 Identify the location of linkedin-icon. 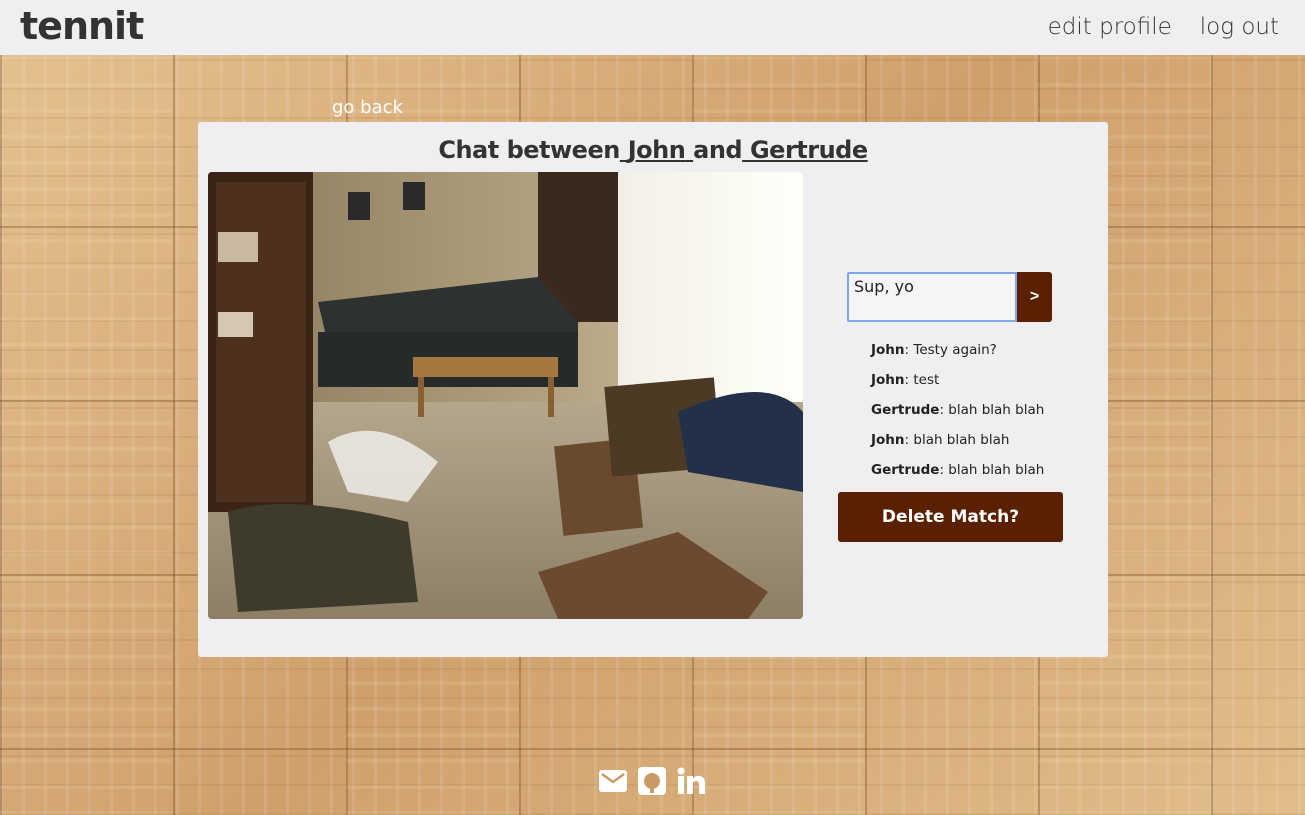
(691, 781).